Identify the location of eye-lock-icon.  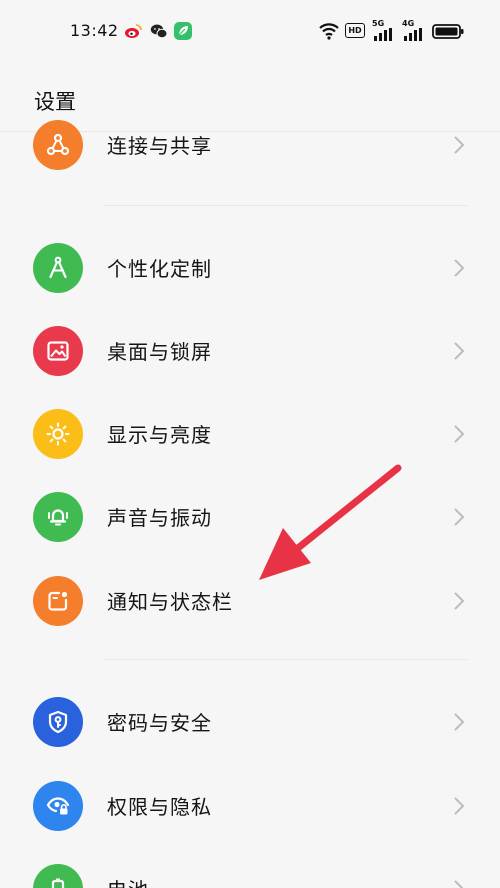
(58, 806).